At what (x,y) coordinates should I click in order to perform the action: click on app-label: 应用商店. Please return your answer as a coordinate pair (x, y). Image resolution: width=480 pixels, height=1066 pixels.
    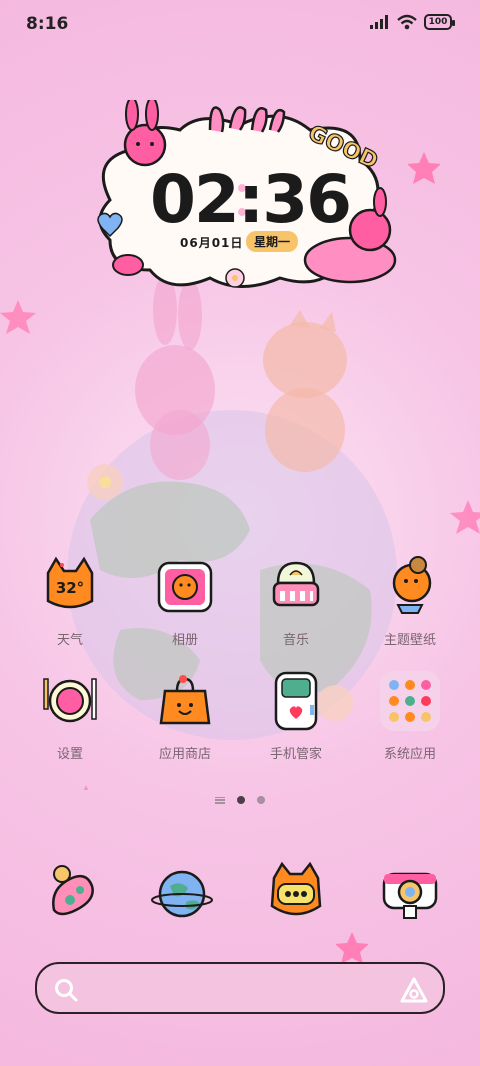
    Looking at the image, I should click on (184, 754).